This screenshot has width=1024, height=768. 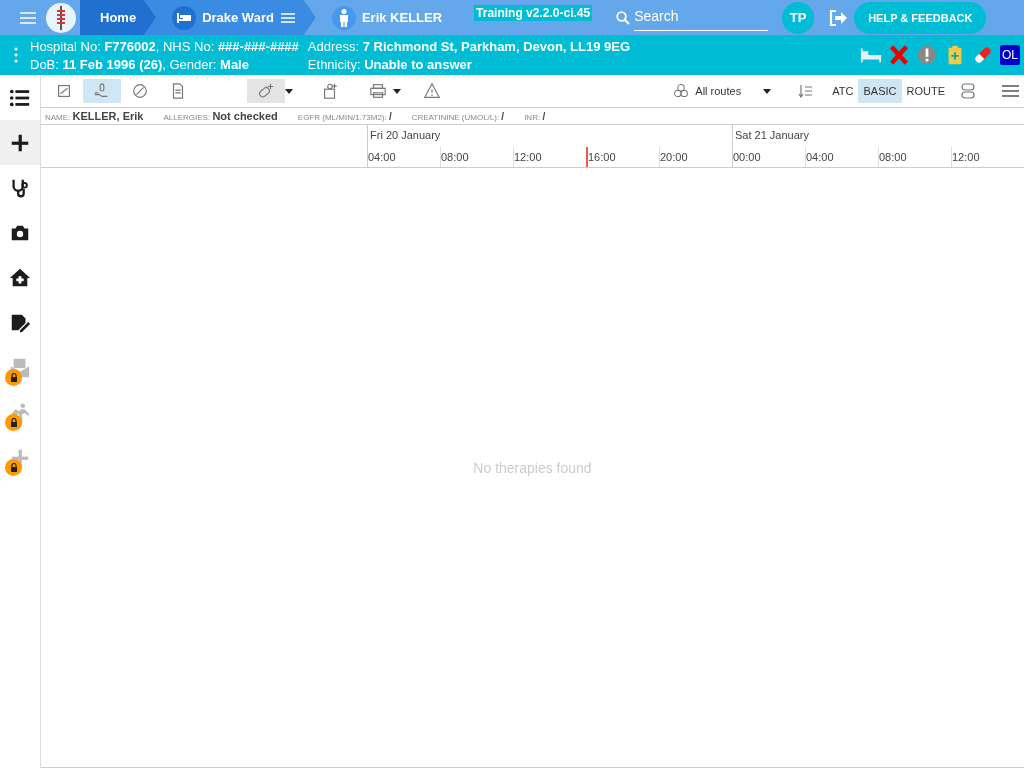 What do you see at coordinates (843, 91) in the screenshot?
I see `view-mode-tab: ATC` at bounding box center [843, 91].